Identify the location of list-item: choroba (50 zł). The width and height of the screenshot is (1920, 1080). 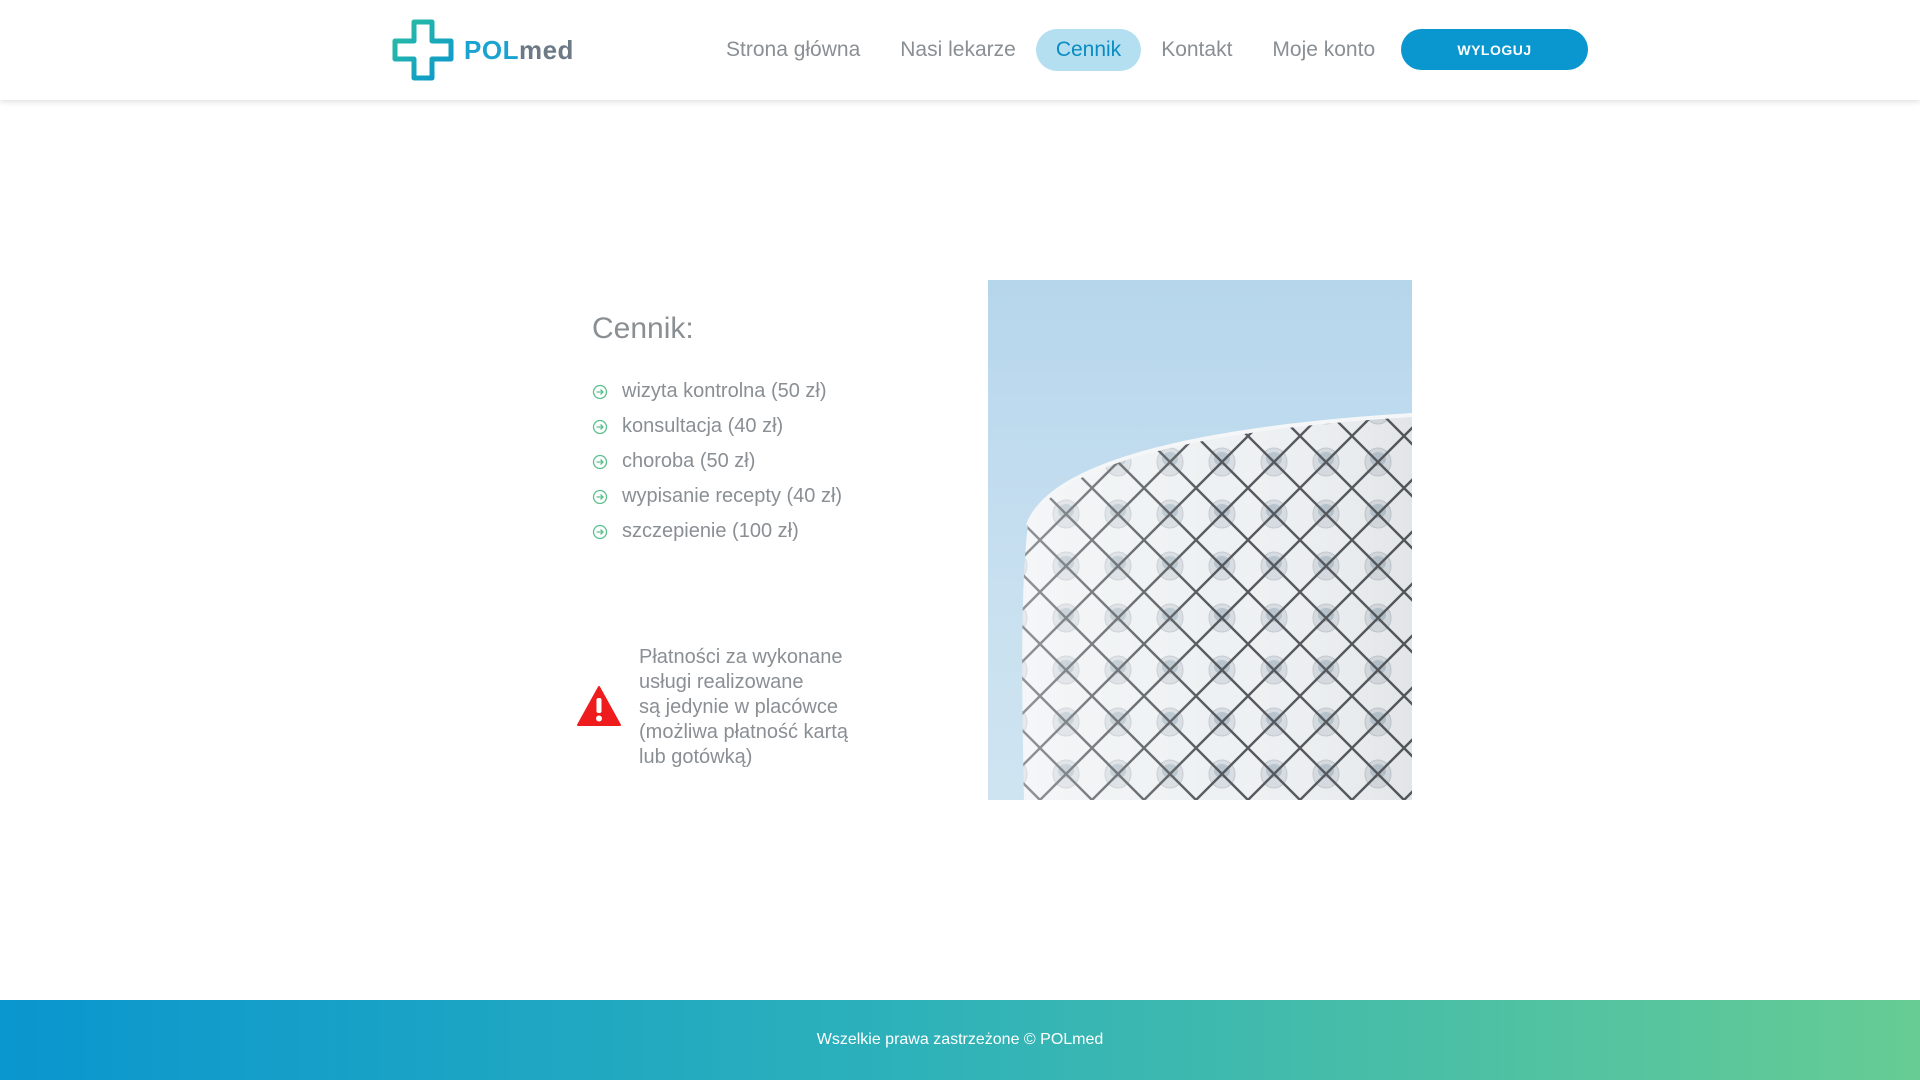
(717, 461).